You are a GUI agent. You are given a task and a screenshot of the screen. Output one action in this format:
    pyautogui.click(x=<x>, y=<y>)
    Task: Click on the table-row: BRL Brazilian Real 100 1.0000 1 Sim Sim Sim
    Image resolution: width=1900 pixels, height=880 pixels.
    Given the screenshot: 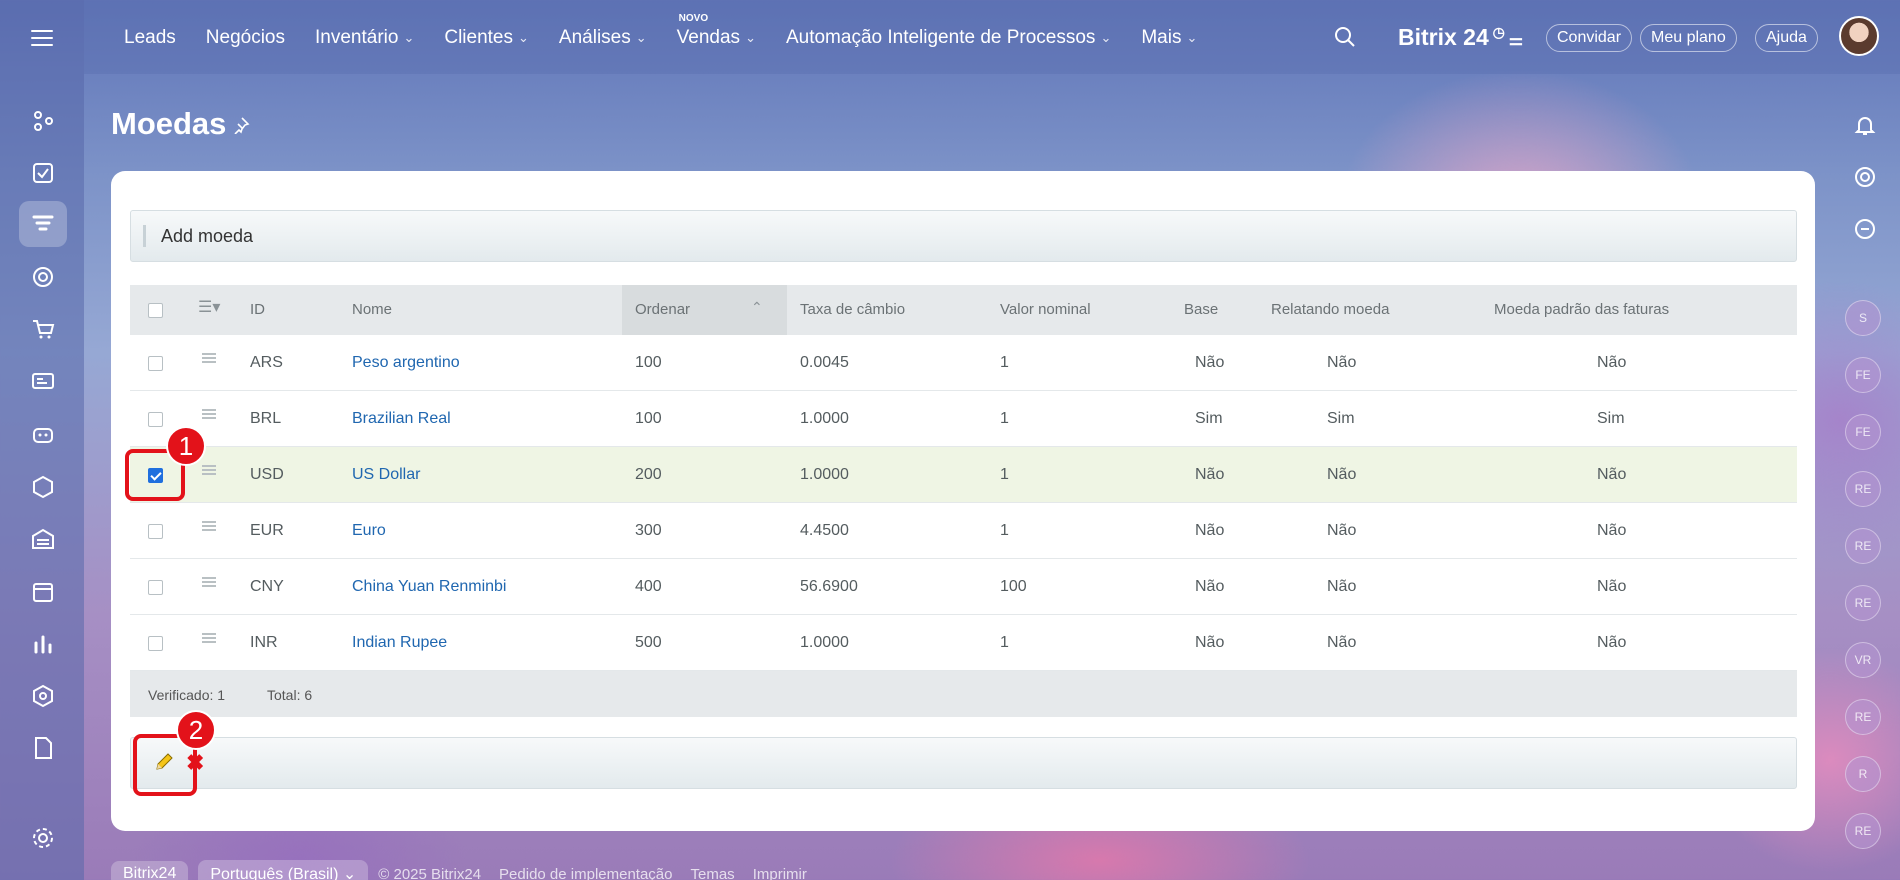 What is the action you would take?
    pyautogui.click(x=963, y=419)
    